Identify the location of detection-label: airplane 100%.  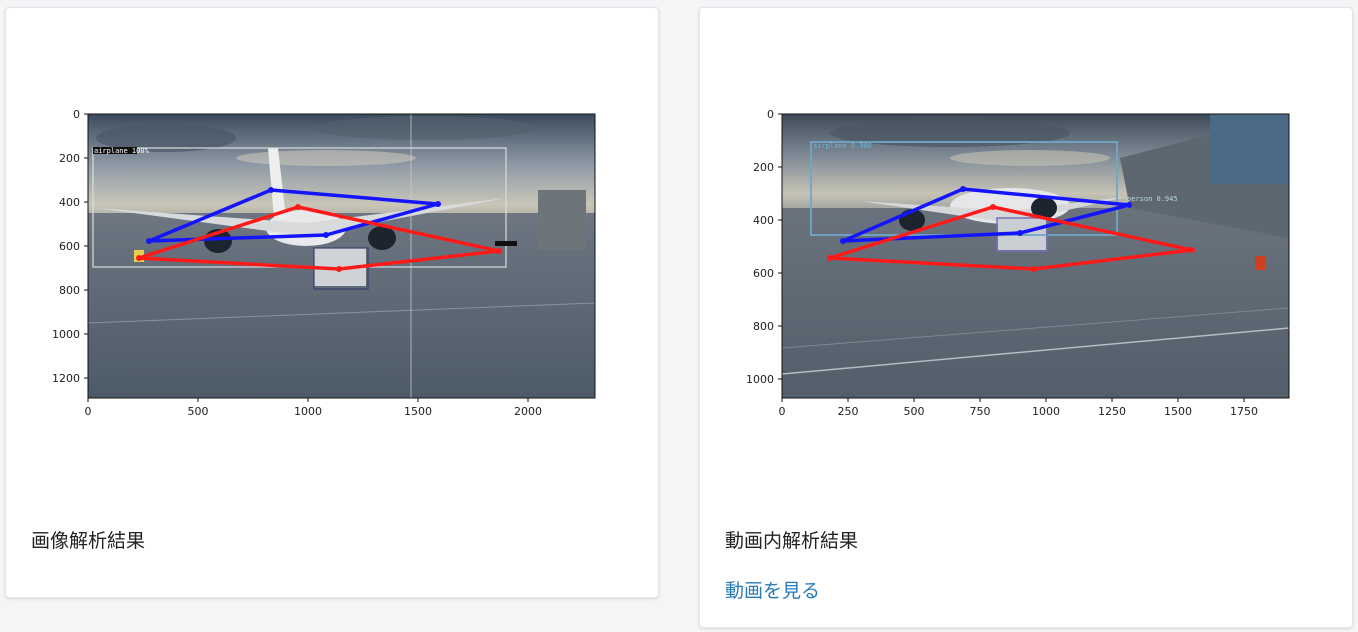
(122, 151).